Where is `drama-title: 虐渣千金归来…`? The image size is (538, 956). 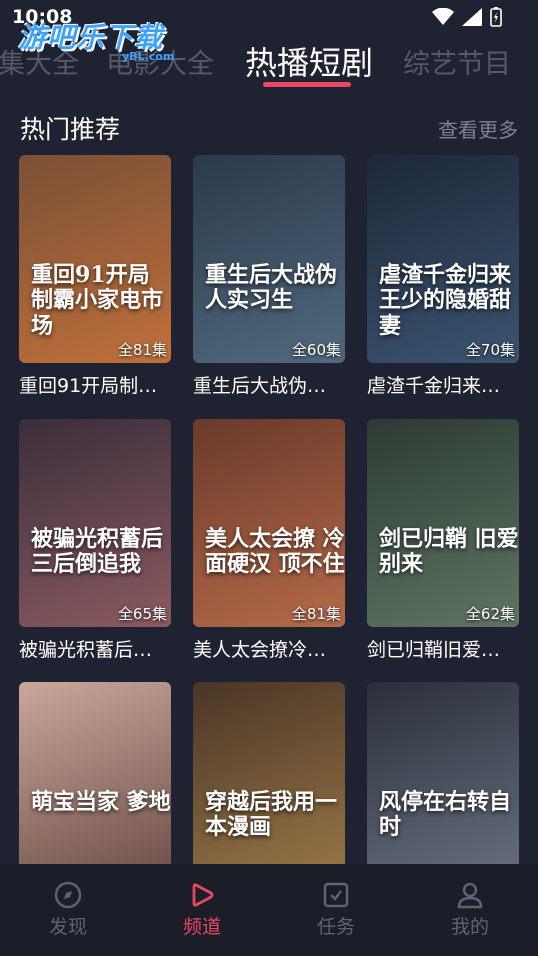 drama-title: 虐渣千金归来… is located at coordinates (444, 384).